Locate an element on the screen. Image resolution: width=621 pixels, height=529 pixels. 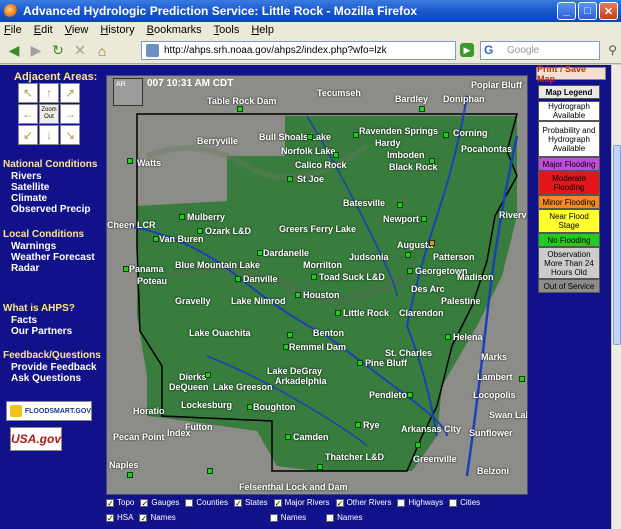
map-label: Remmel Dam is located at coordinates (317, 347).